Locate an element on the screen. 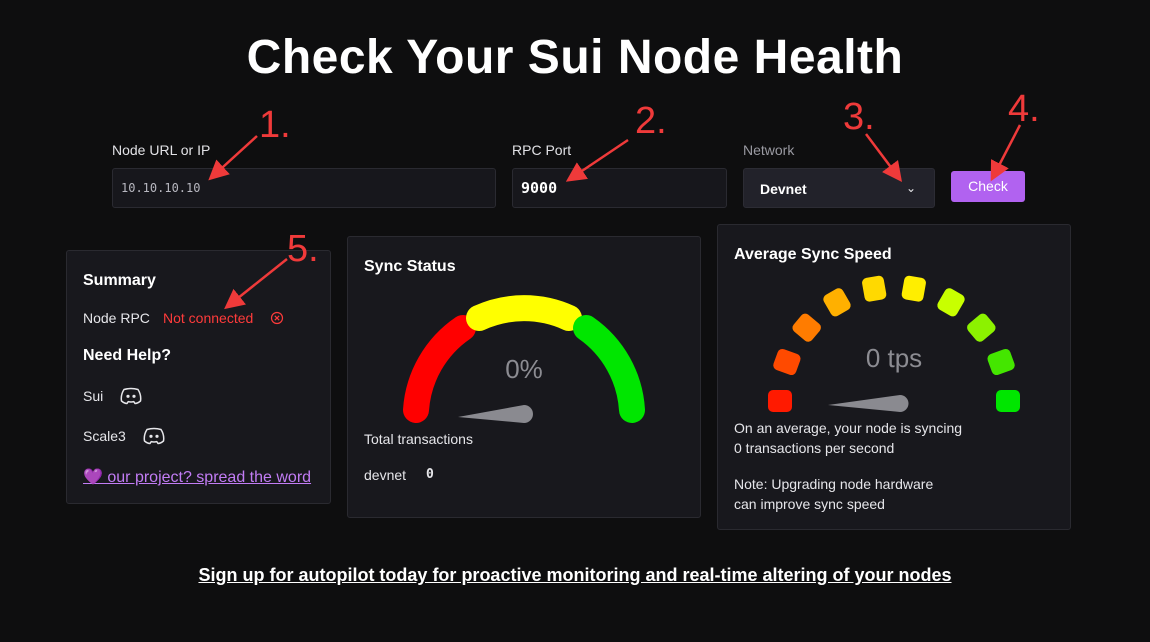  sui-help-label: Sui is located at coordinates (93, 396).